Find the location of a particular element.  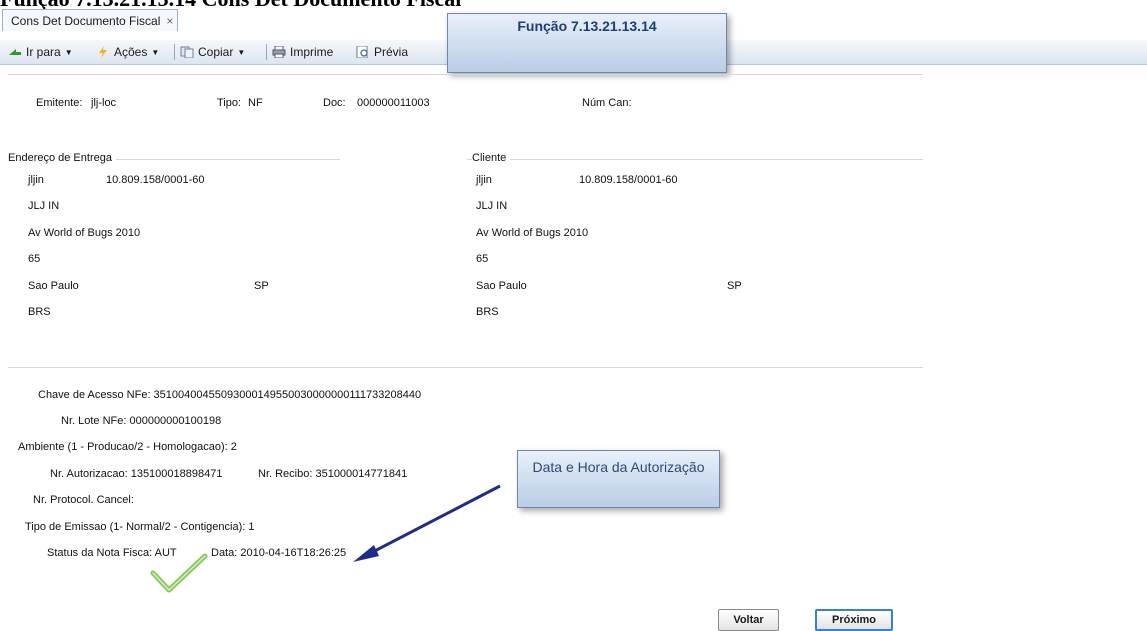

checkmark-icon is located at coordinates (179, 573).